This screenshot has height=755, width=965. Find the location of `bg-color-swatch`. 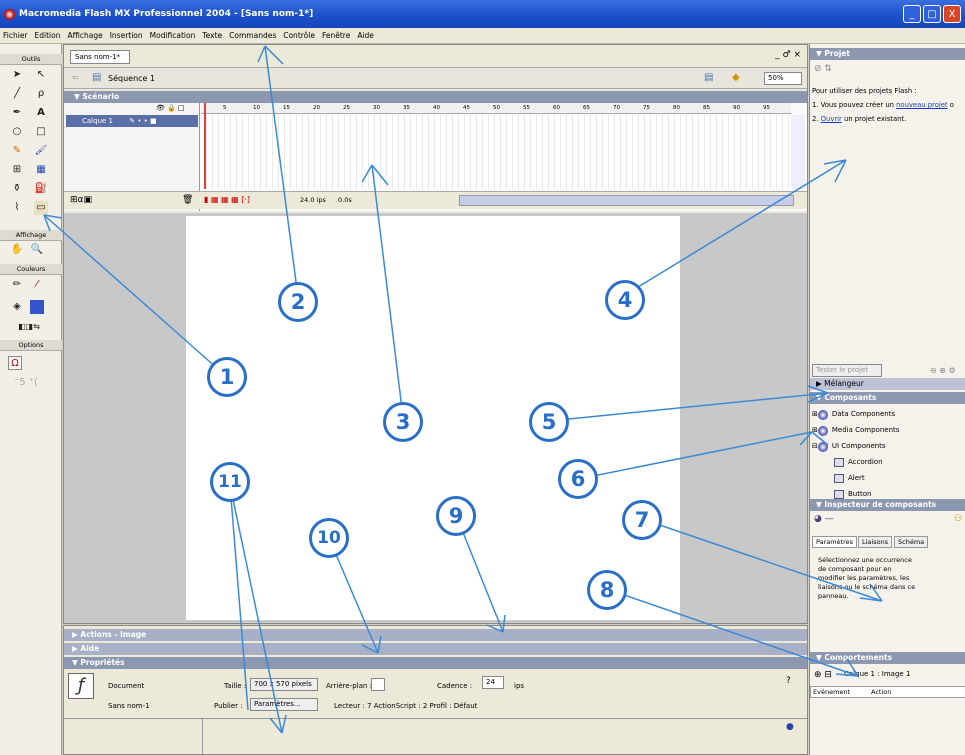

bg-color-swatch is located at coordinates (378, 684).